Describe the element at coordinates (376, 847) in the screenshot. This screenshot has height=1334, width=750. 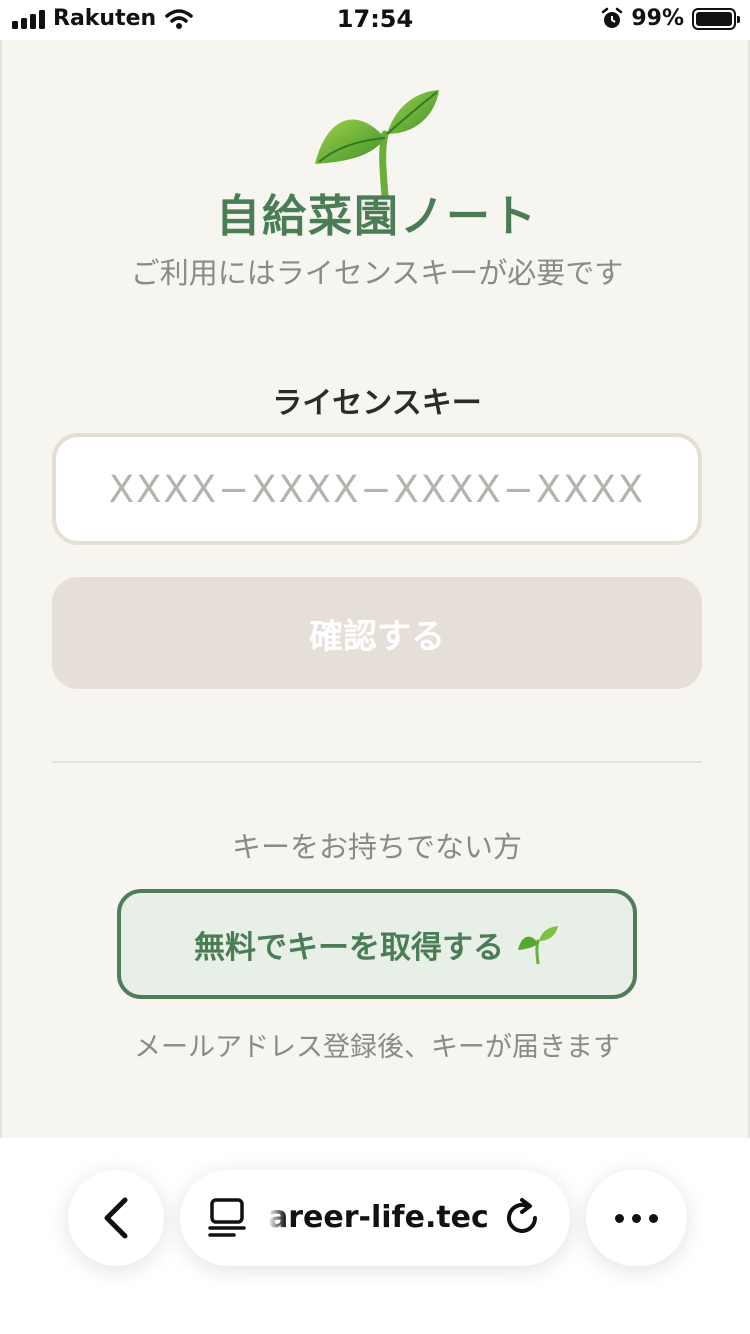
I see `no-key-prompt: キーをお持ちでない方` at that location.